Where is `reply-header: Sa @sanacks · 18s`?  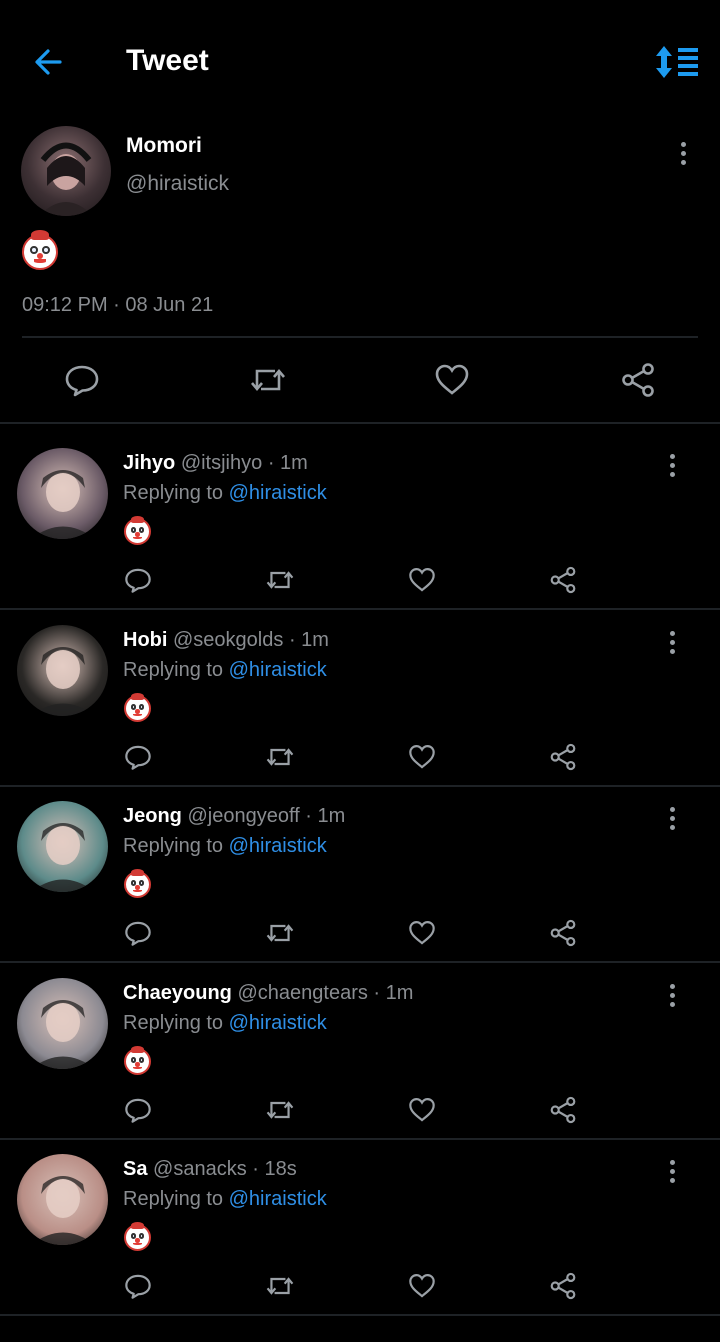 reply-header: Sa @sanacks · 18s is located at coordinates (210, 1169).